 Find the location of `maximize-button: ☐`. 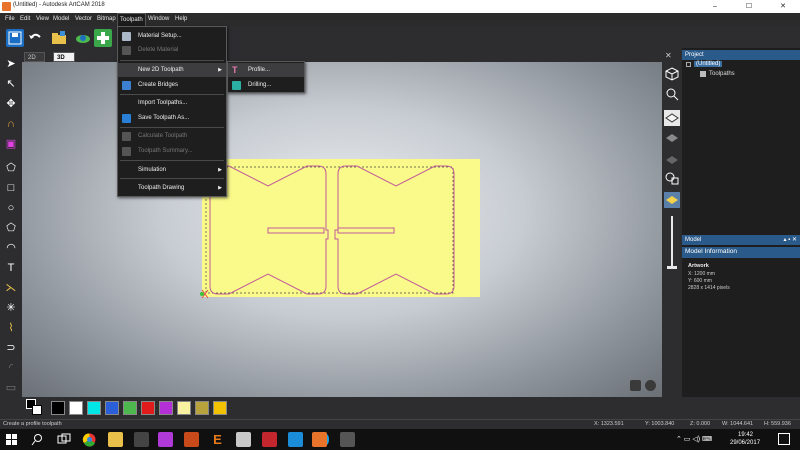

maximize-button: ☐ is located at coordinates (749, 6).